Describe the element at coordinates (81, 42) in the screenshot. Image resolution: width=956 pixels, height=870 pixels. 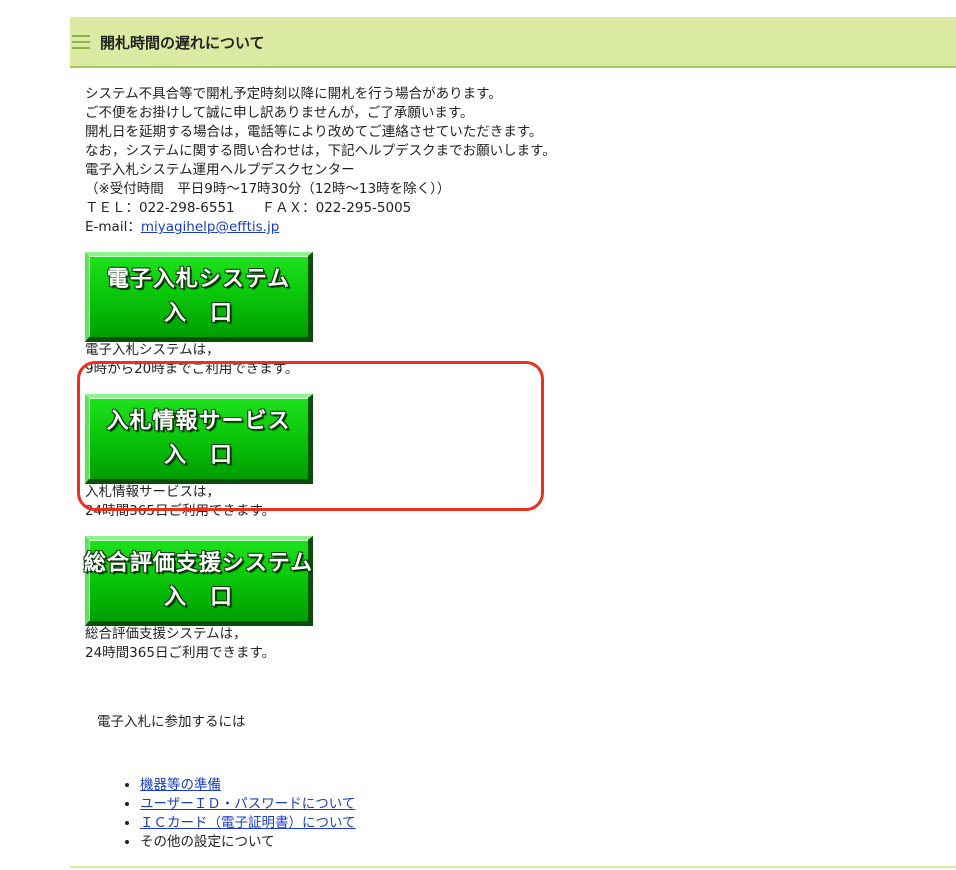
I see `menu-bars-icon` at that location.